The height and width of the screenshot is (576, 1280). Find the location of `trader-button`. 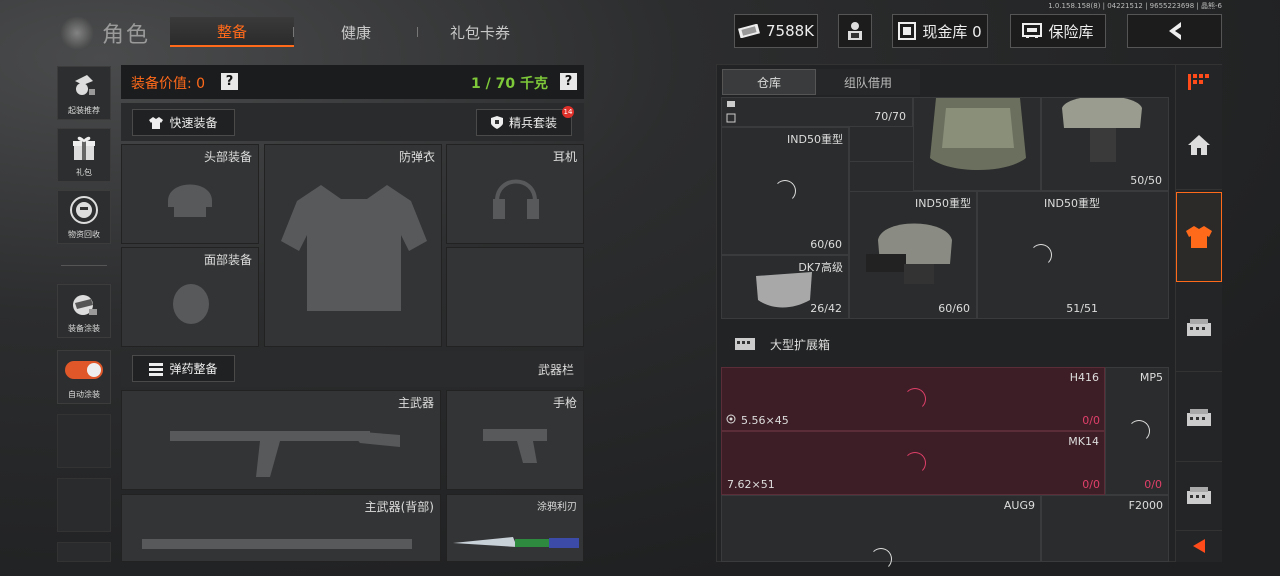

trader-button is located at coordinates (855, 31).